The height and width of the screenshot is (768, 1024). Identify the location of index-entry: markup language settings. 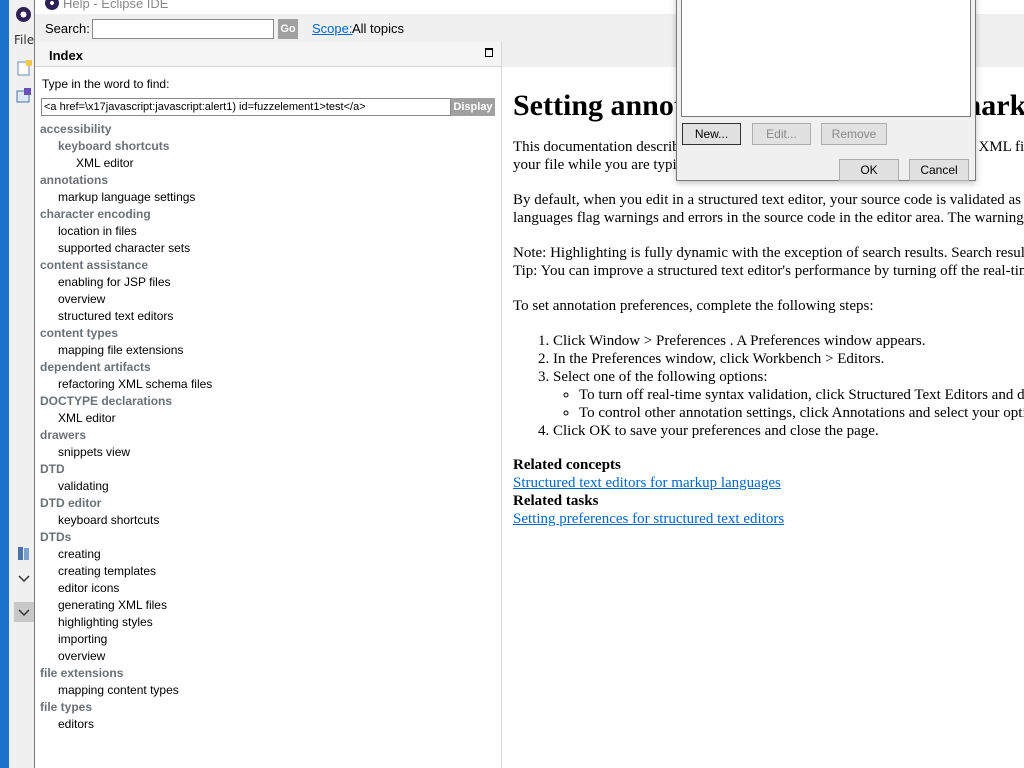
(267, 197).